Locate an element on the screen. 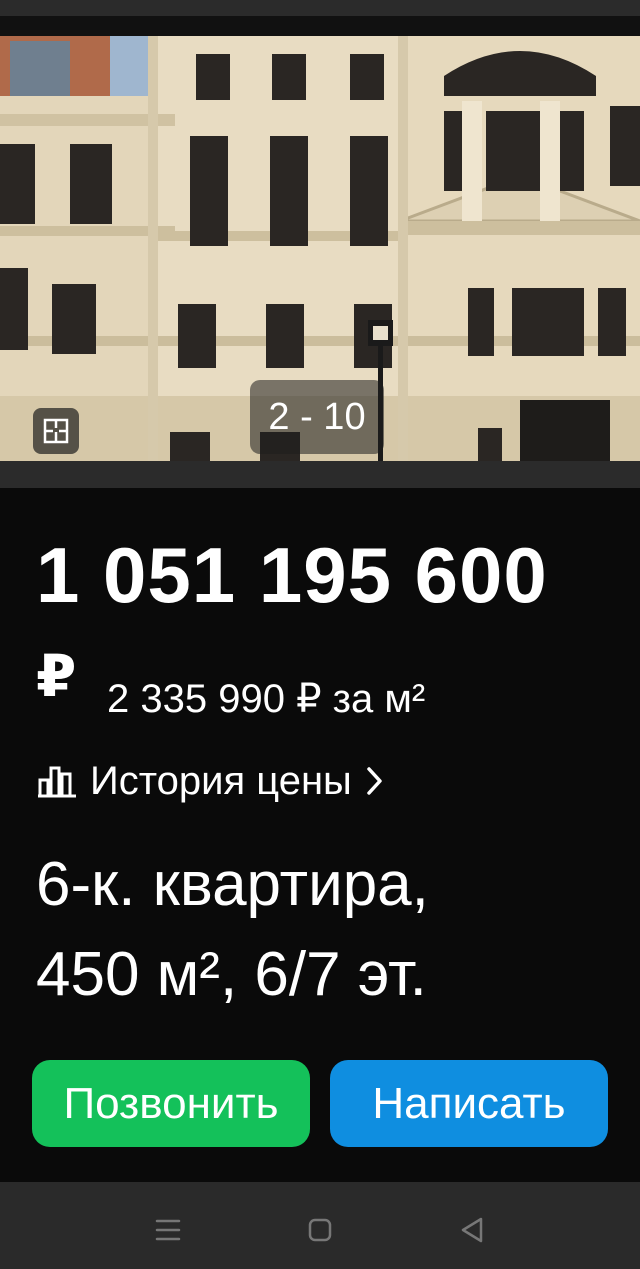 The width and height of the screenshot is (640, 1269). title-line-1: 6-к. квартира, is located at coordinates (232, 884).